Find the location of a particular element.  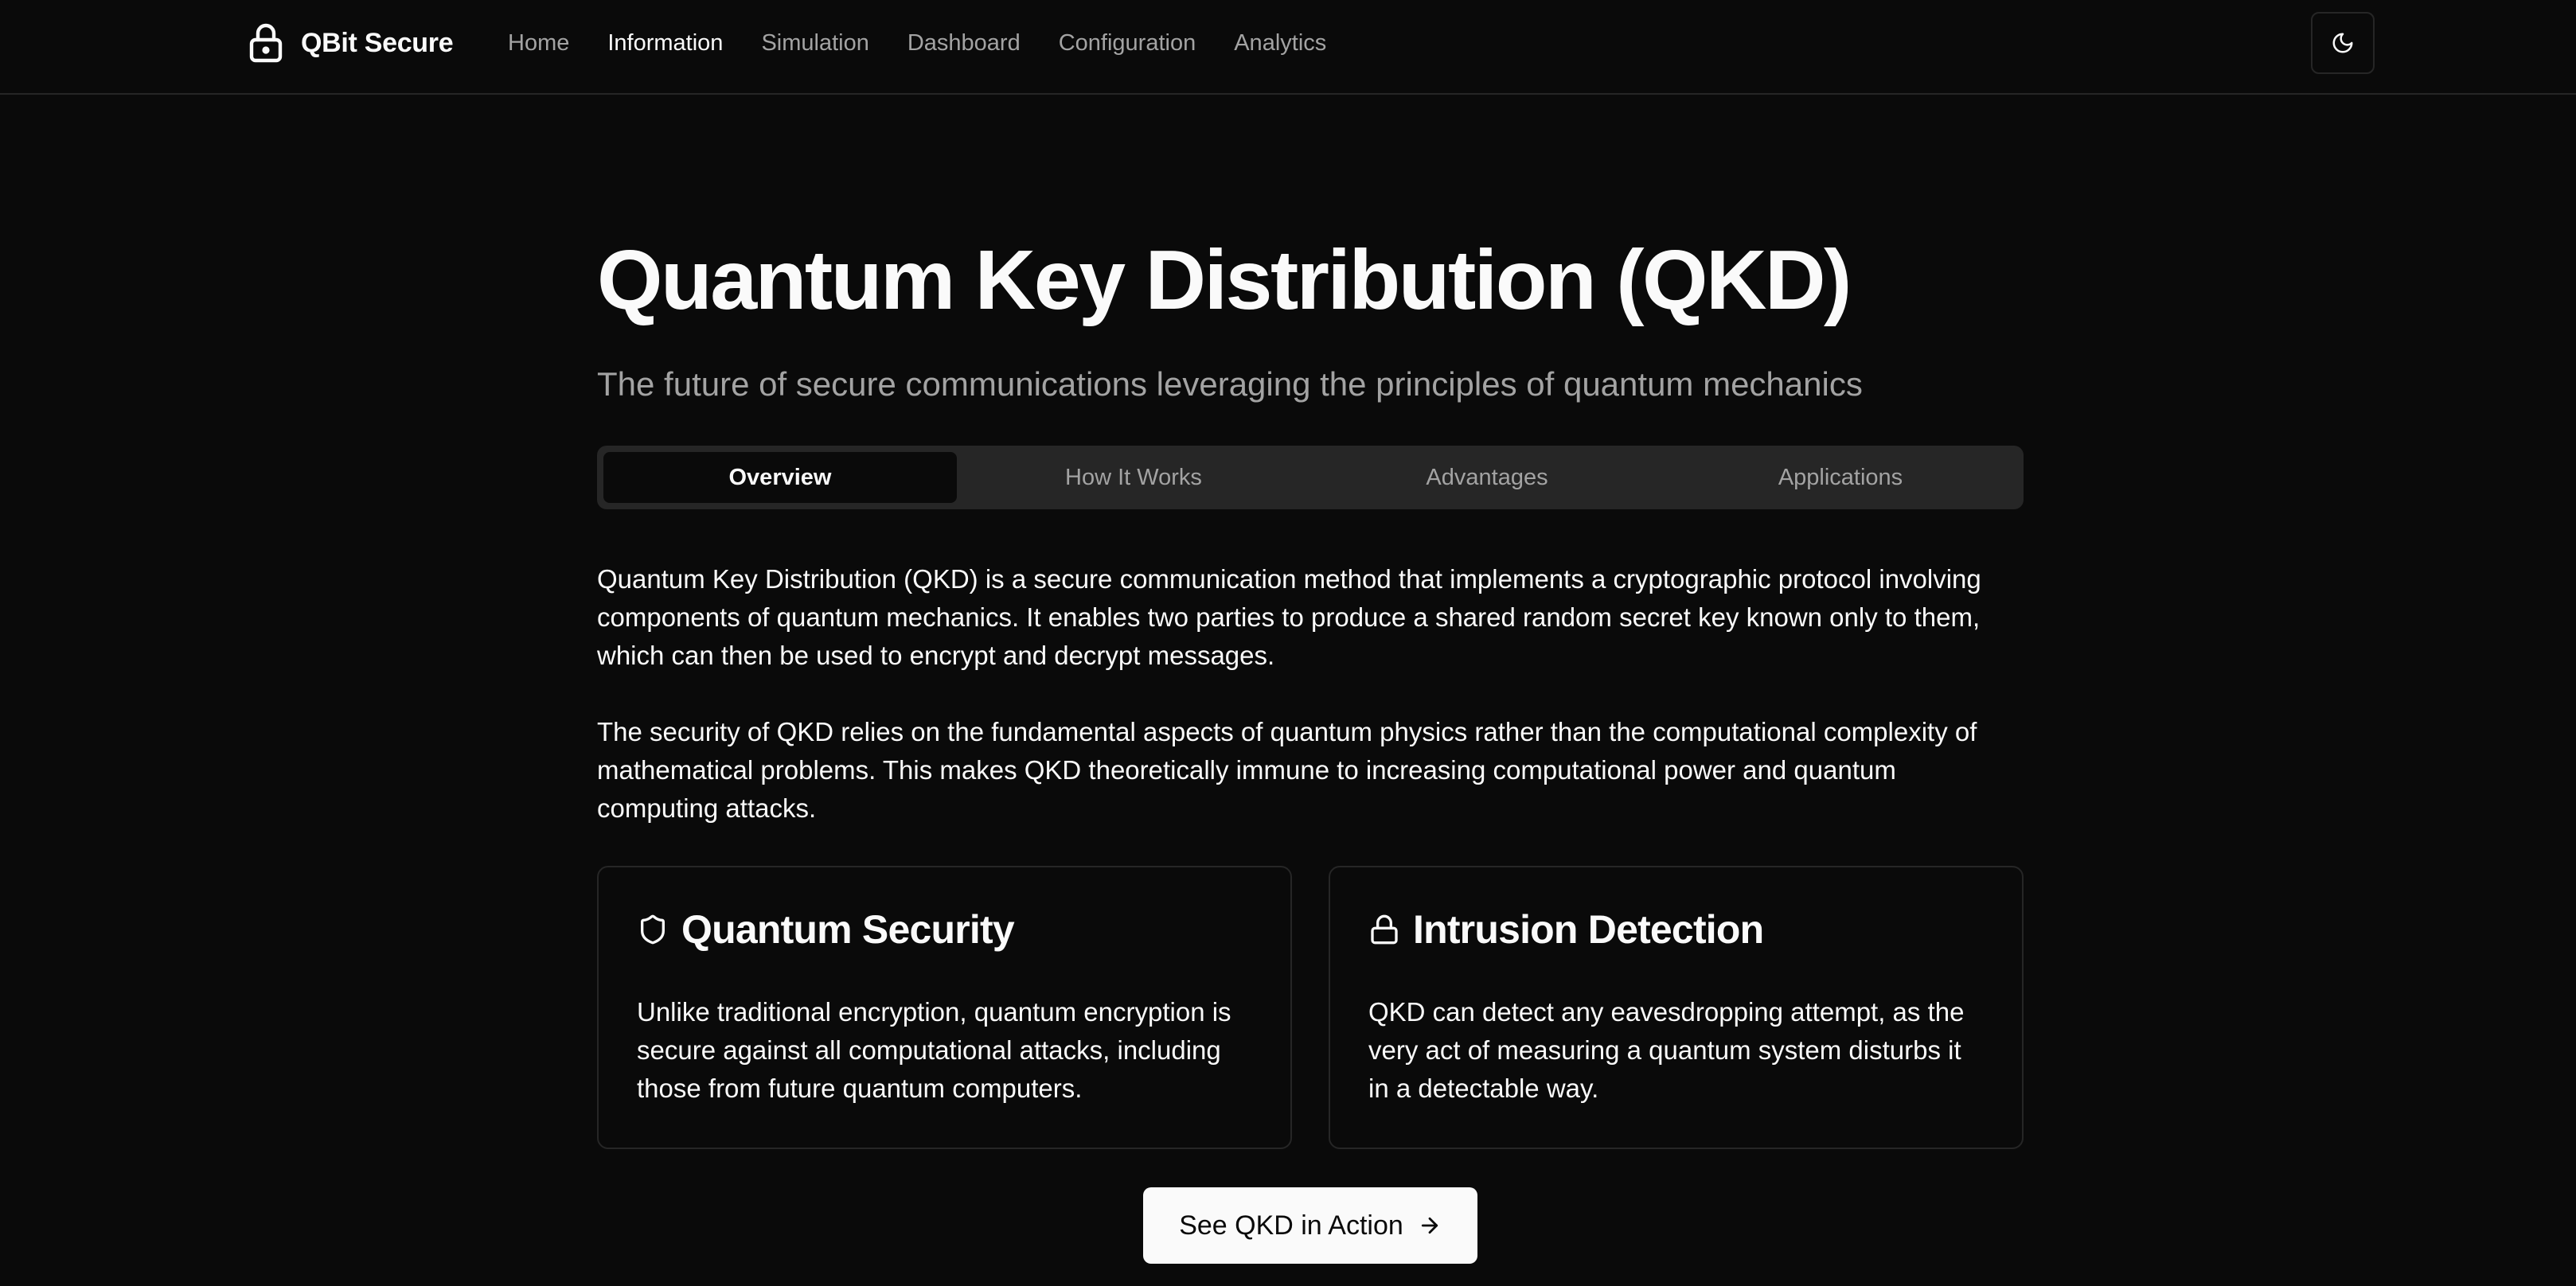

cta-label: See QKD in Action is located at coordinates (1291, 1226).